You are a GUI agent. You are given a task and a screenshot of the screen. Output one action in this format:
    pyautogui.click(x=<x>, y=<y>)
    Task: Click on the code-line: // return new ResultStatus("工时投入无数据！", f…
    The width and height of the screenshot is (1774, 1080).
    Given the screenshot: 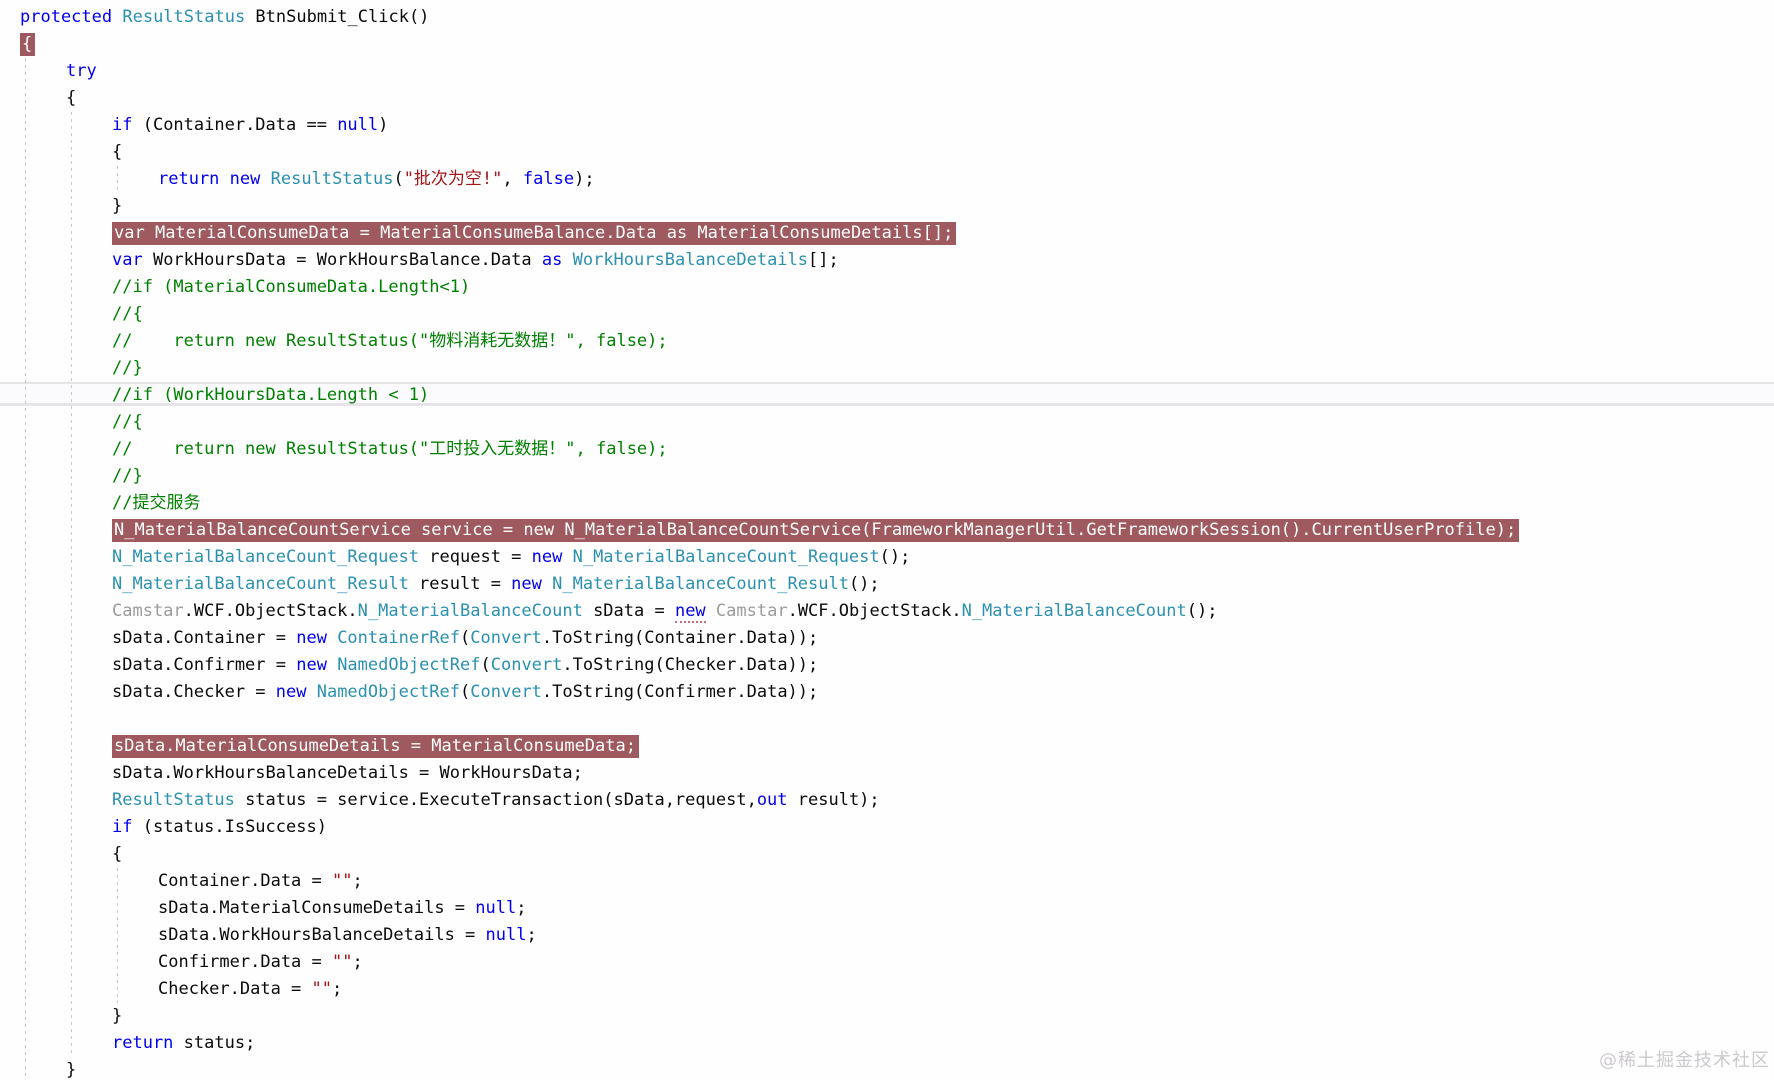 What is the action you would take?
    pyautogui.click(x=887, y=449)
    